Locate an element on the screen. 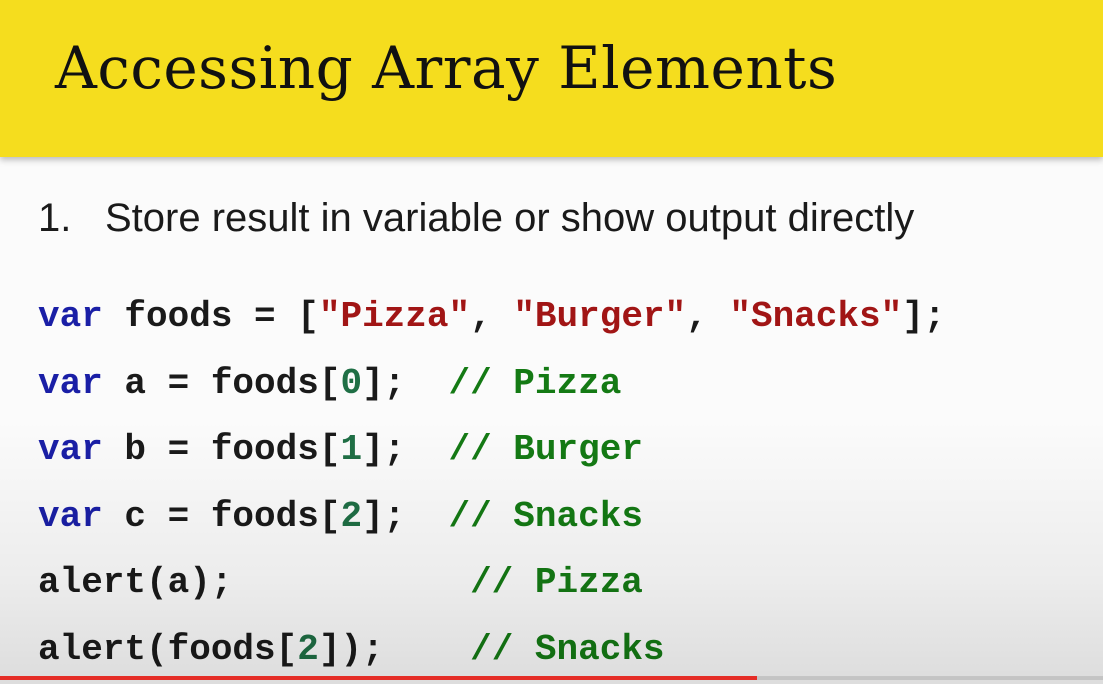 This screenshot has height=684, width=1103. code-token-str: "Burger" is located at coordinates (600, 316).